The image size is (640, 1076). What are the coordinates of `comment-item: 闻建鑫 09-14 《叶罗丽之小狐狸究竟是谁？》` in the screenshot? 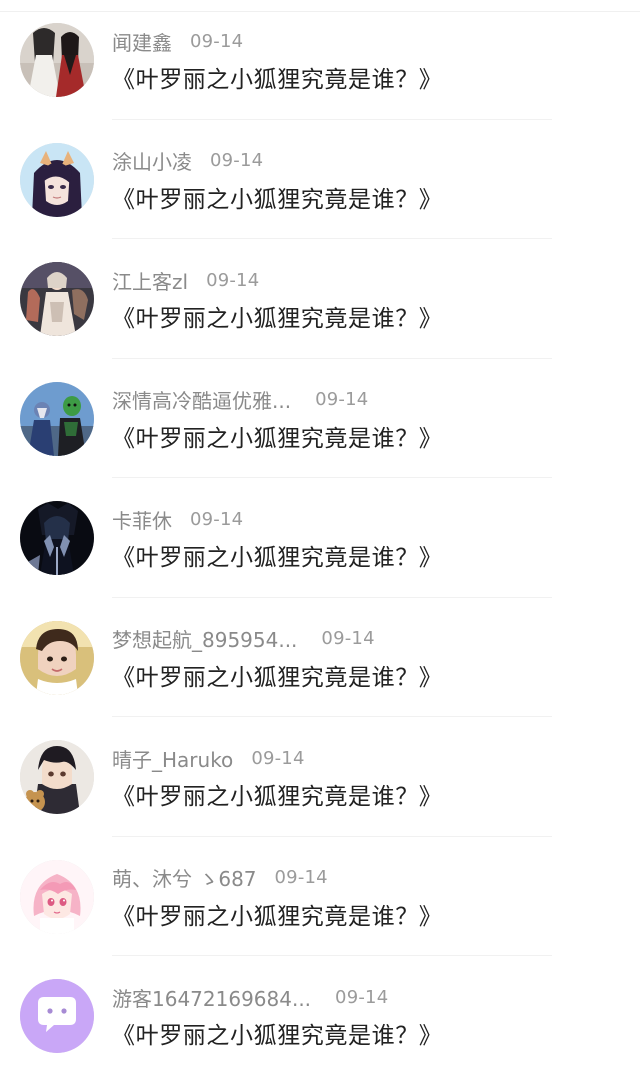 It's located at (320, 60).